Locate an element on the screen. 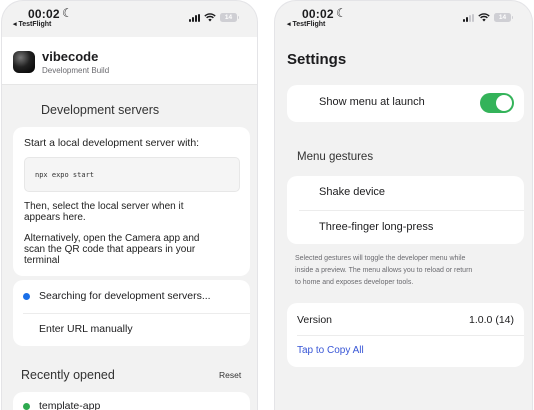 The width and height of the screenshot is (534, 410). gesture-shake: Shake device is located at coordinates (405, 193).